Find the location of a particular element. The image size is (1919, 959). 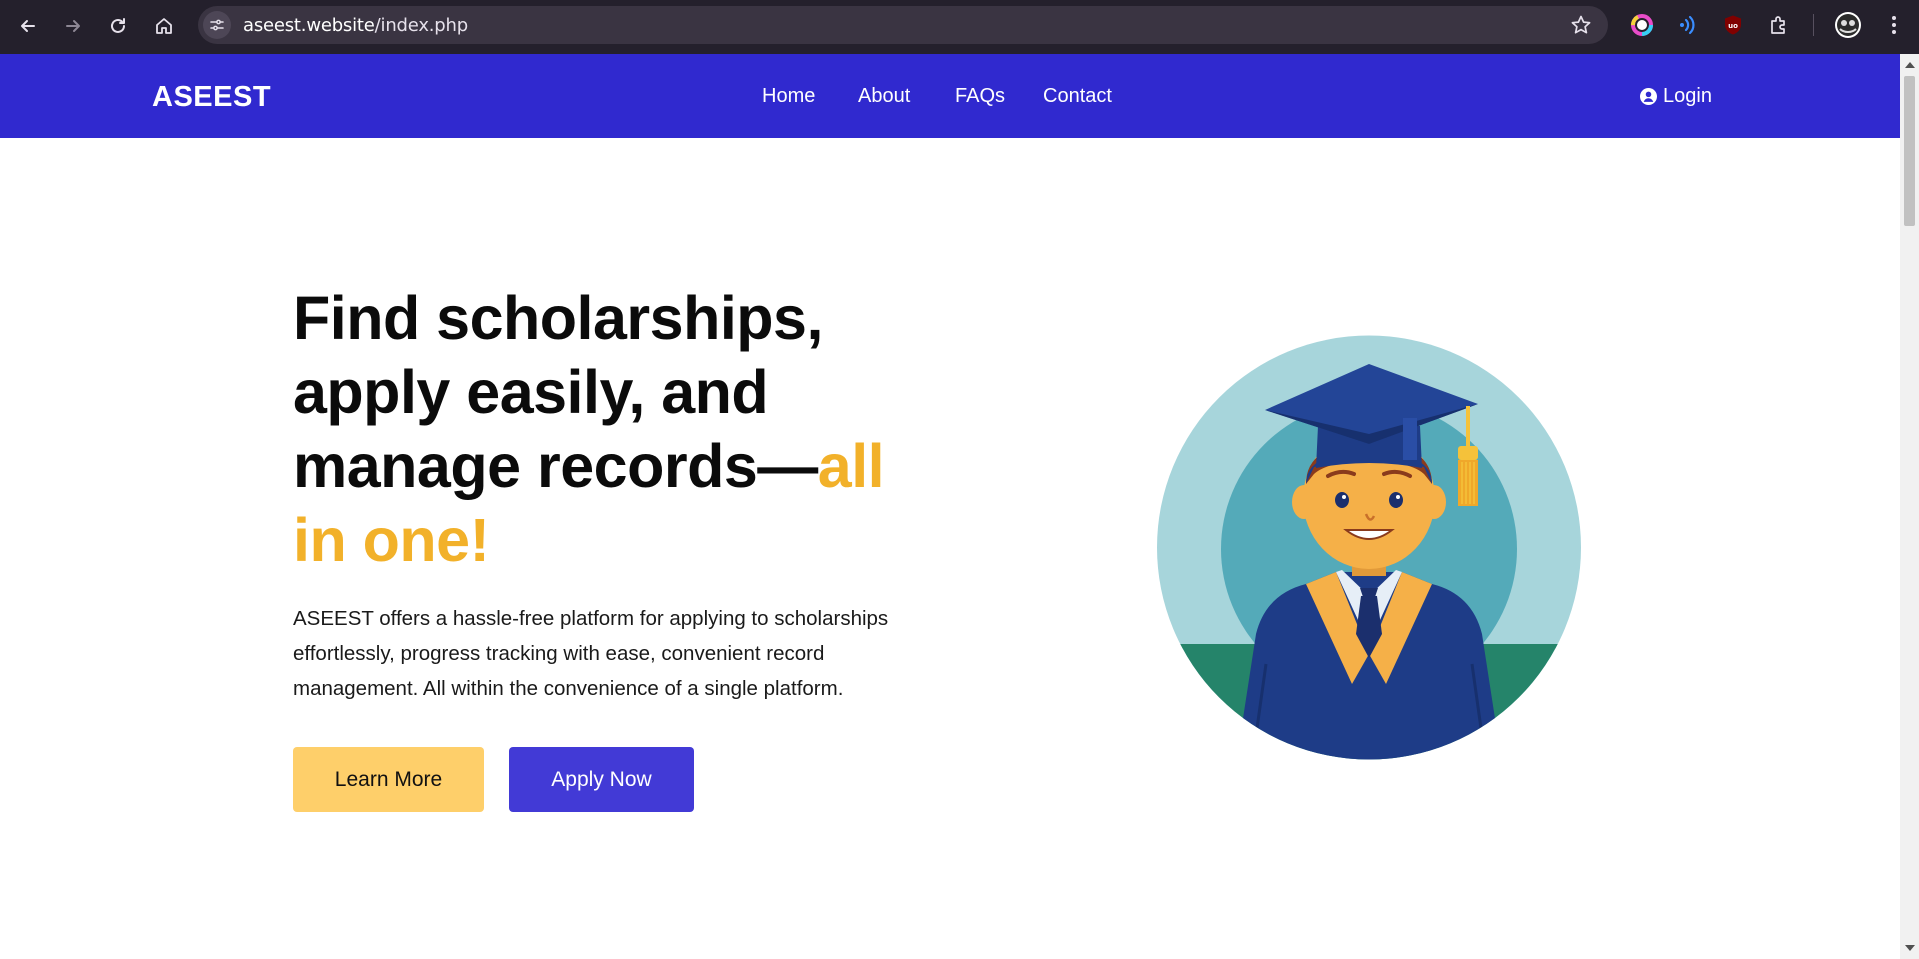

menu-kebab-icon is located at coordinates (1894, 25).